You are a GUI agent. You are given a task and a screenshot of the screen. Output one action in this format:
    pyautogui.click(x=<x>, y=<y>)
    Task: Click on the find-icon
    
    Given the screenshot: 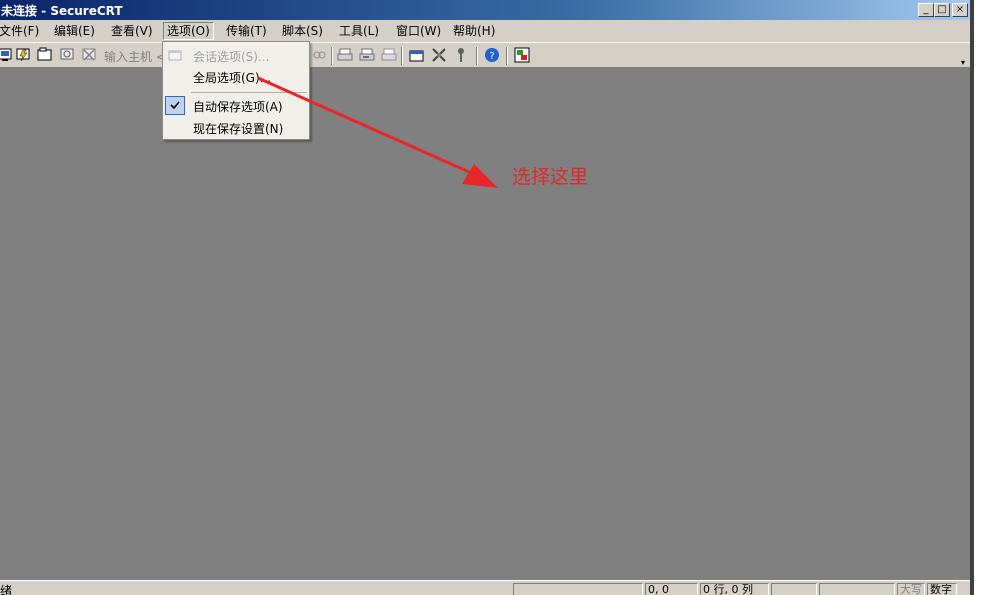 What is the action you would take?
    pyautogui.click(x=319, y=55)
    